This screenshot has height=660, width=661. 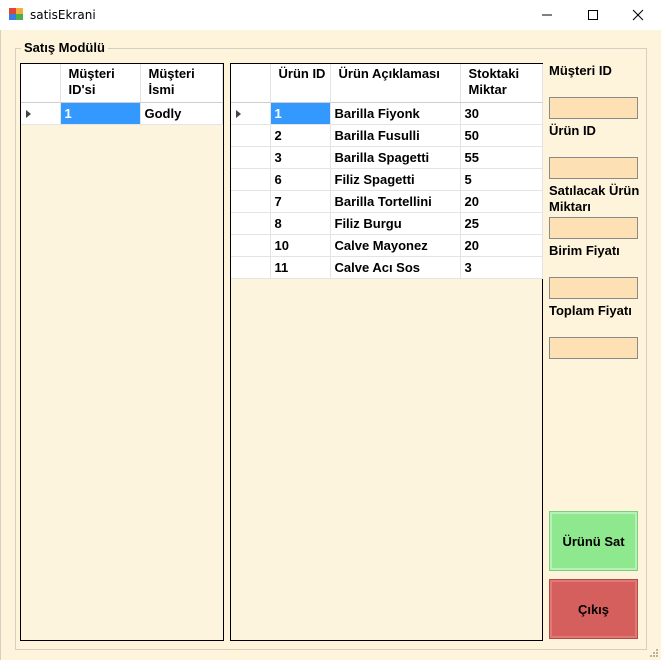 I want to click on table-cell-name: Godly, so click(x=181, y=113).